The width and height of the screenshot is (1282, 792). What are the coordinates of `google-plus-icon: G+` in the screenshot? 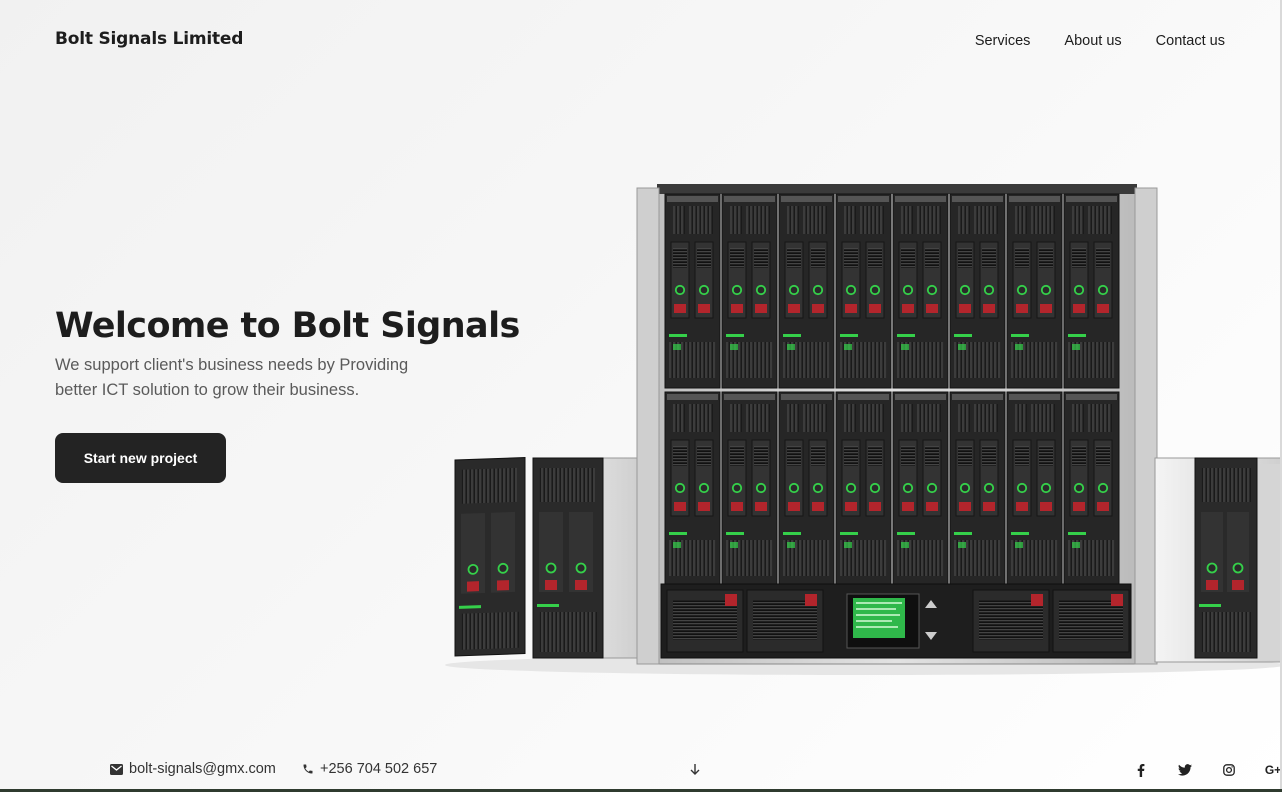 It's located at (1273, 770).